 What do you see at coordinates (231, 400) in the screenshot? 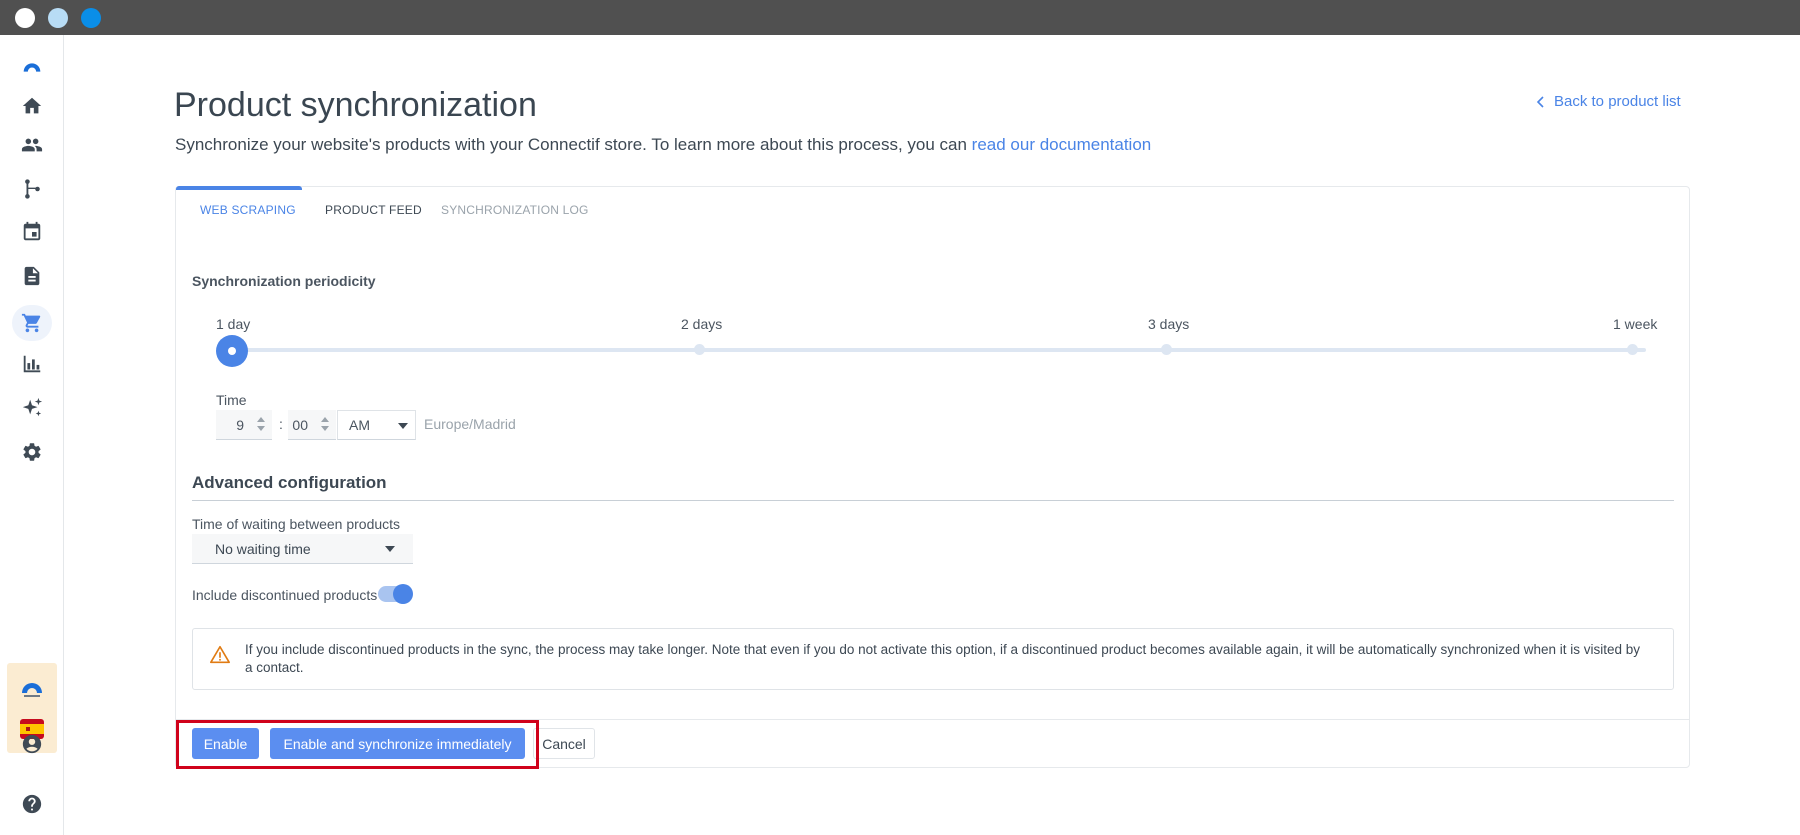
I see `time-label: Time` at bounding box center [231, 400].